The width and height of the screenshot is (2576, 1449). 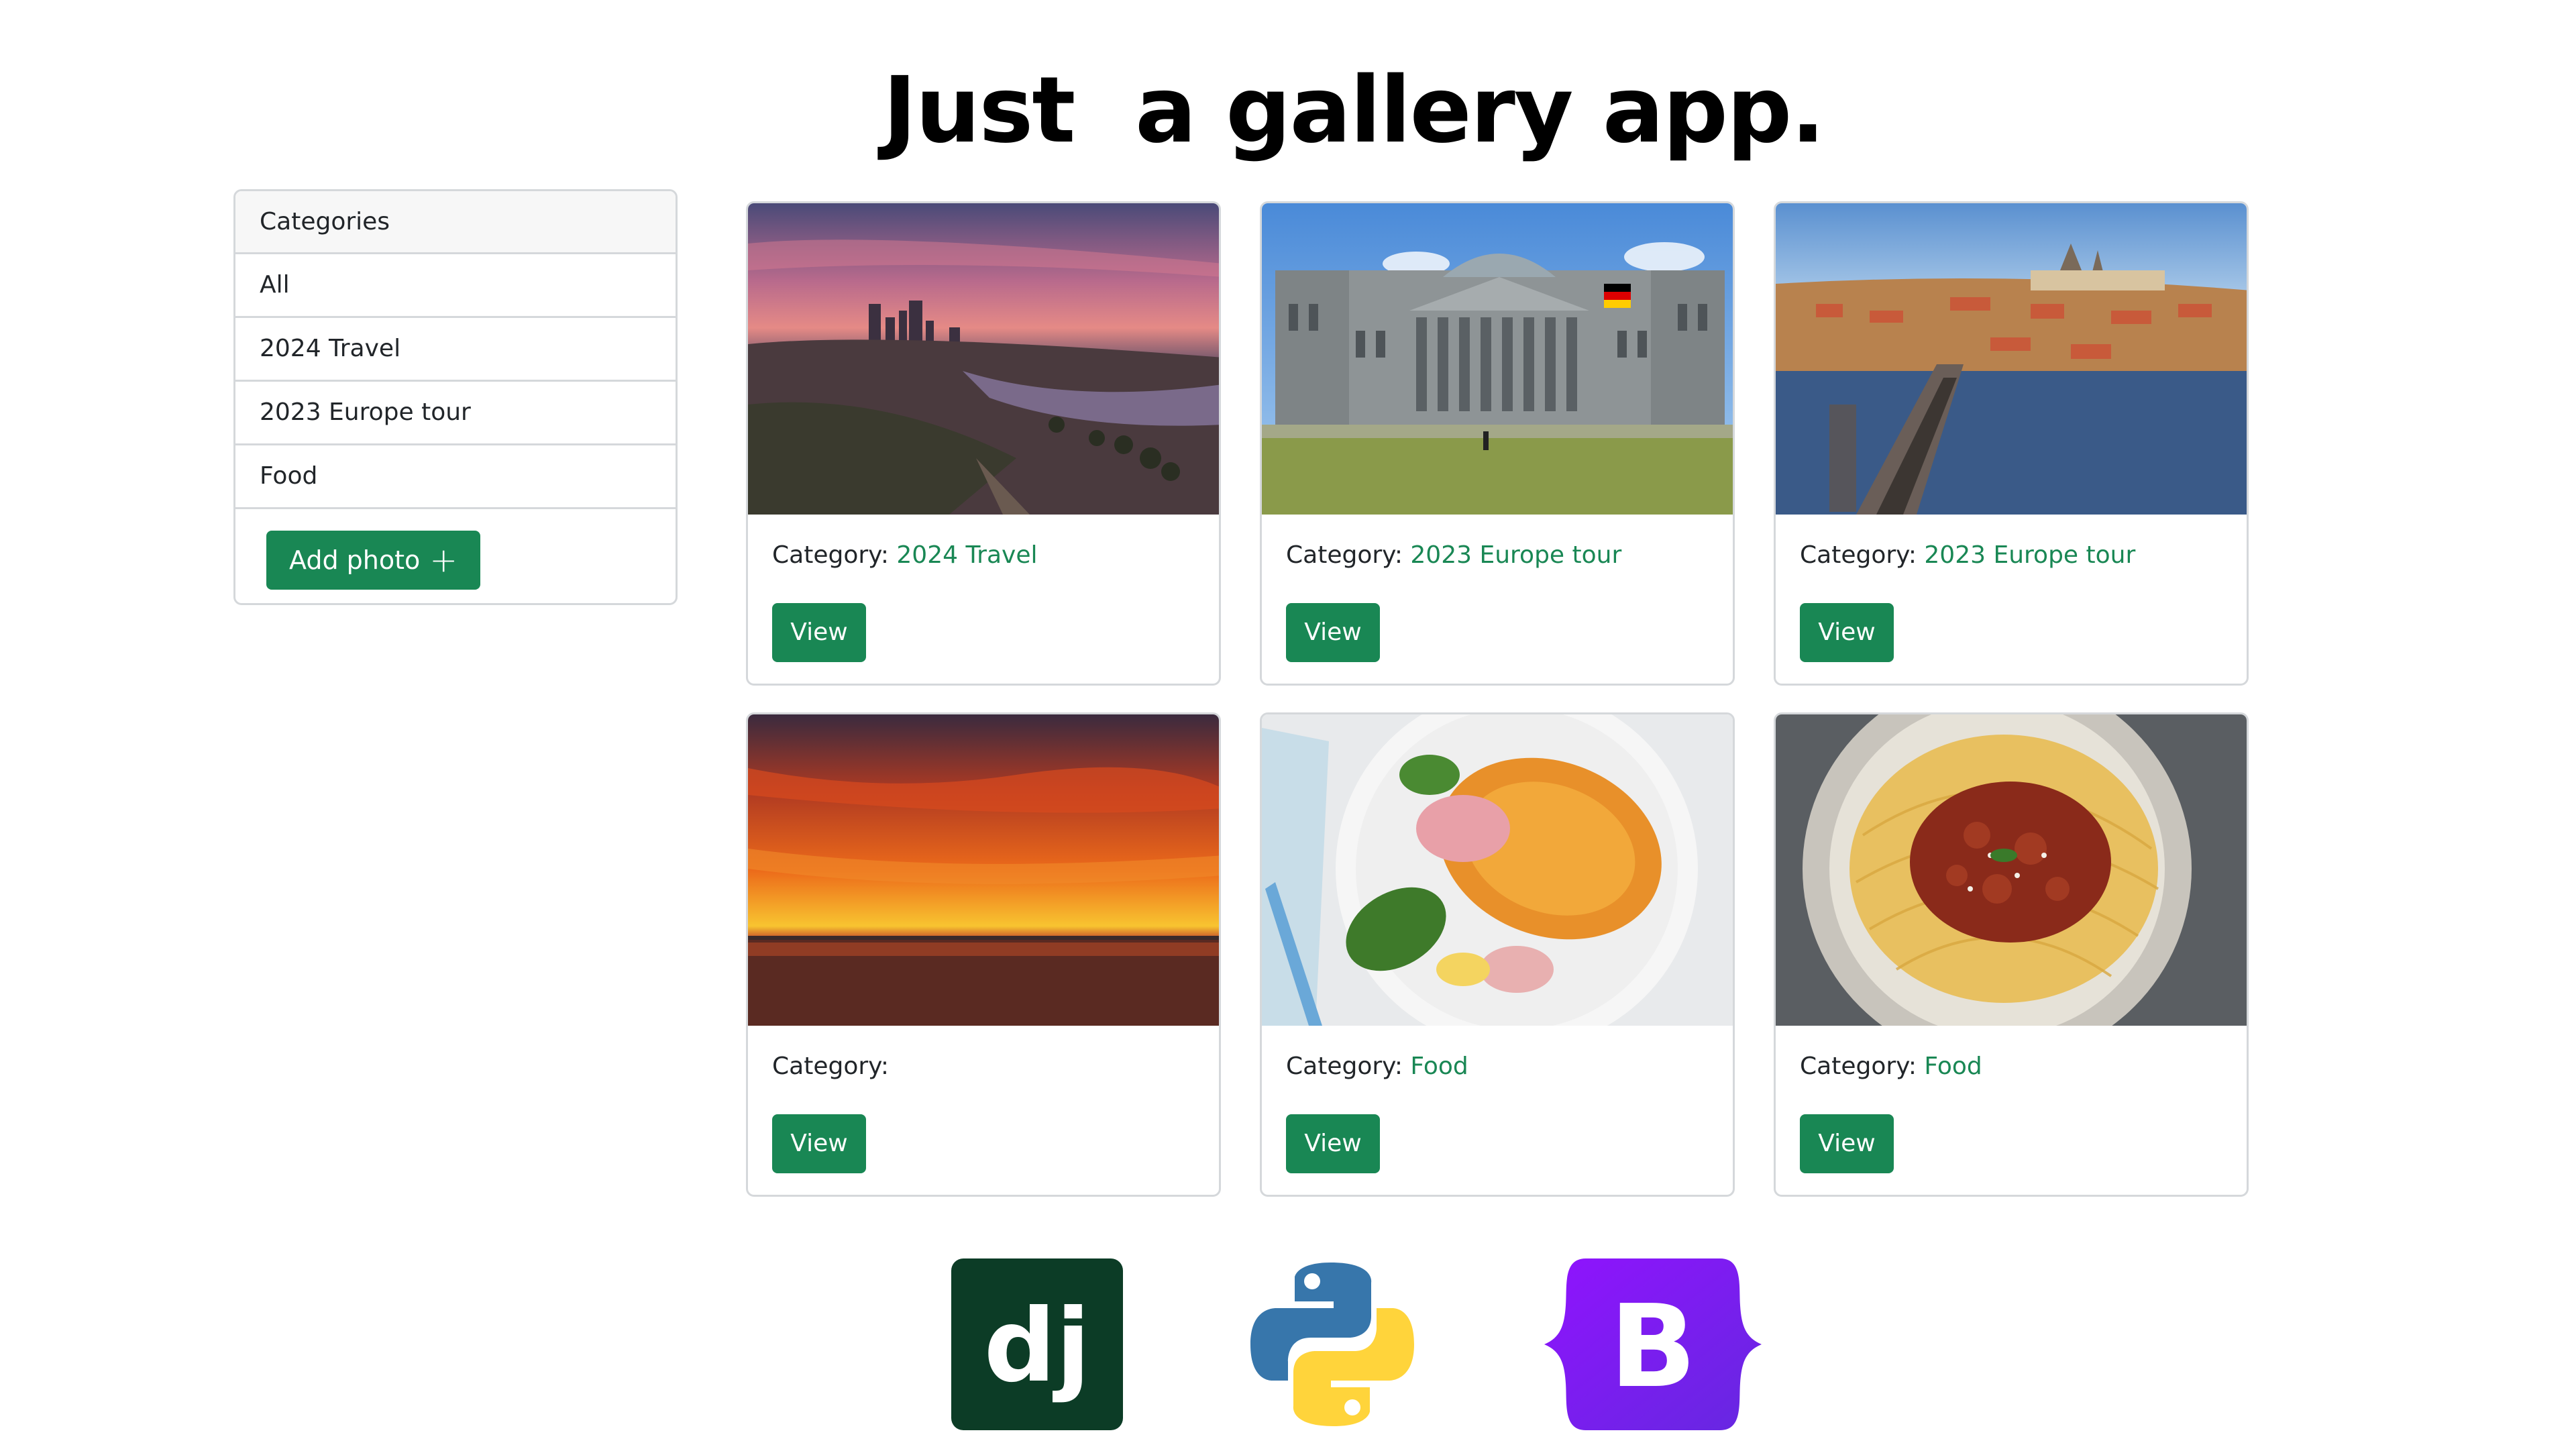 I want to click on photo-card: Category: 2024 Travel View, so click(x=983, y=443).